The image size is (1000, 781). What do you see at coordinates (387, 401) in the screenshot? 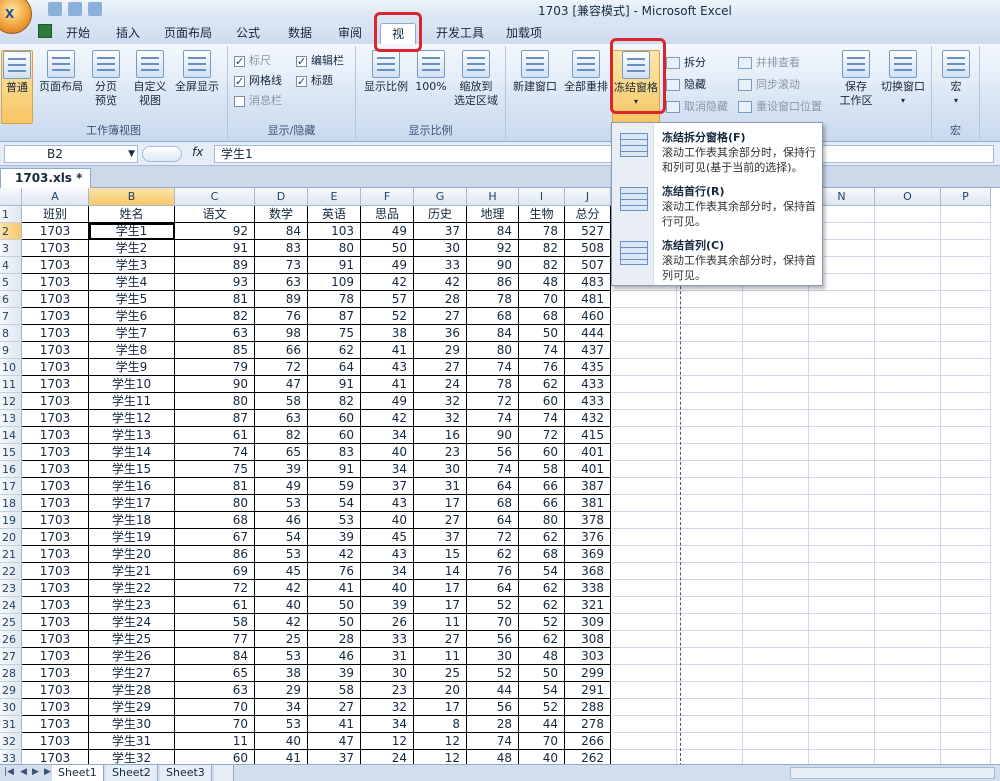
I see `cell: 49` at bounding box center [387, 401].